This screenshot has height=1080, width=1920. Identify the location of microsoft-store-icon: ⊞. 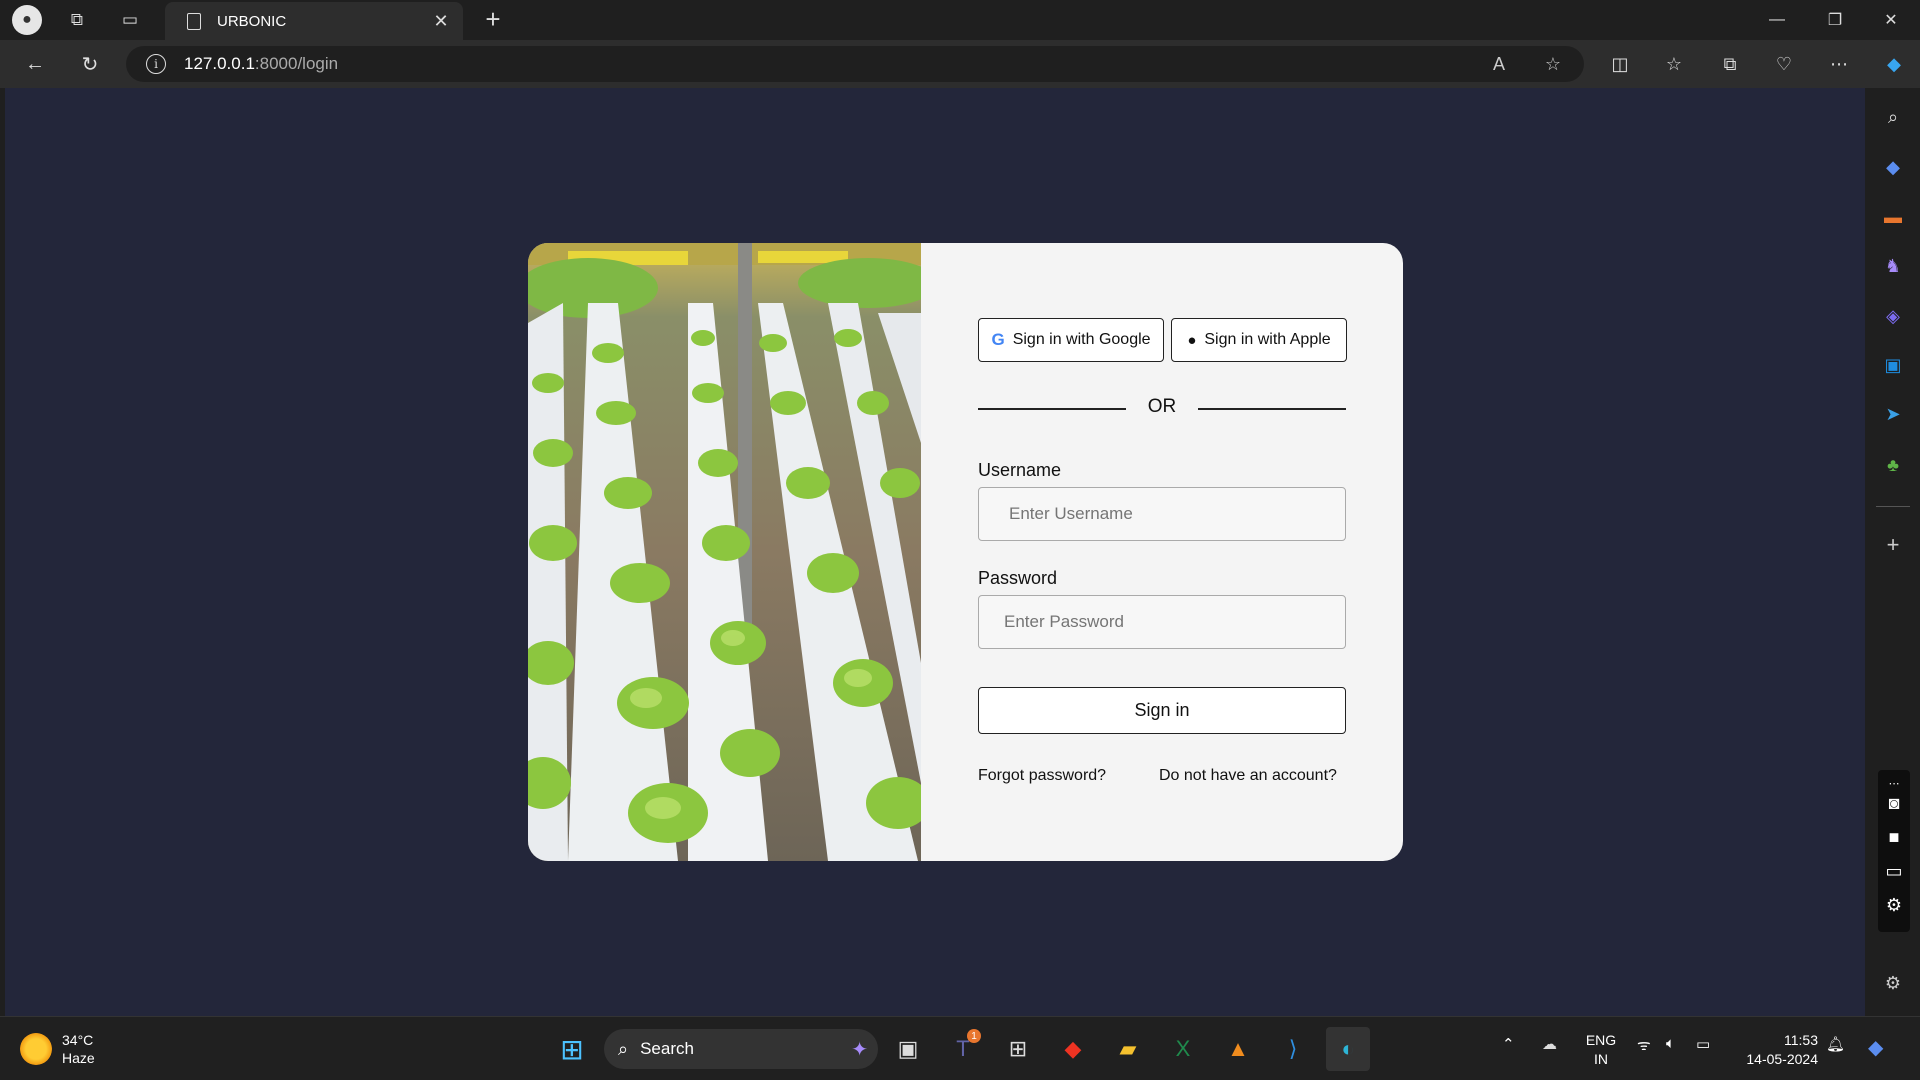
(1018, 1049).